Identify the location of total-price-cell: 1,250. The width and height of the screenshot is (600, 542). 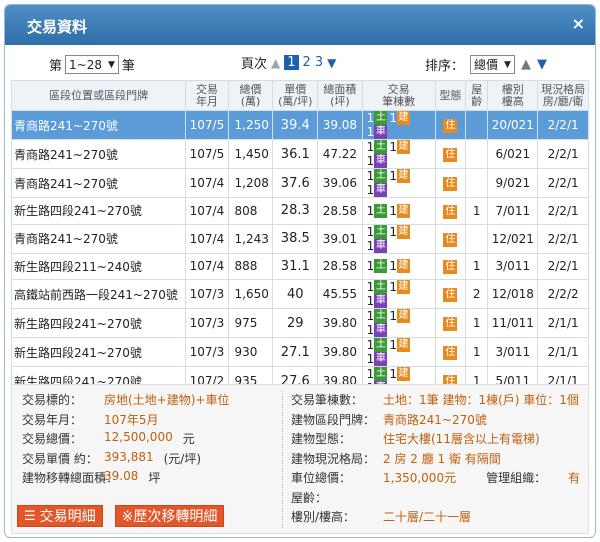
(250, 125).